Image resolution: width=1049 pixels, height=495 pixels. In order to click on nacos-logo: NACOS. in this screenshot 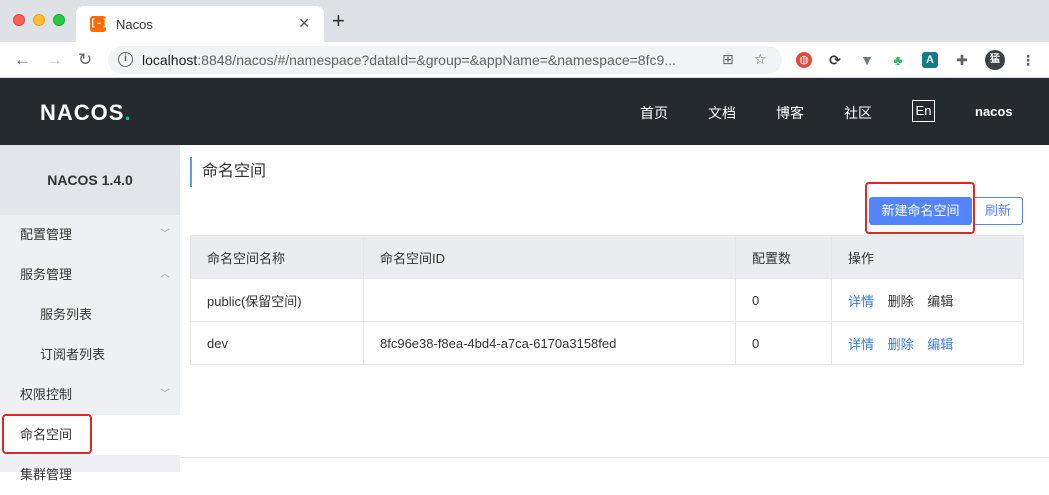, I will do `click(86, 113)`.